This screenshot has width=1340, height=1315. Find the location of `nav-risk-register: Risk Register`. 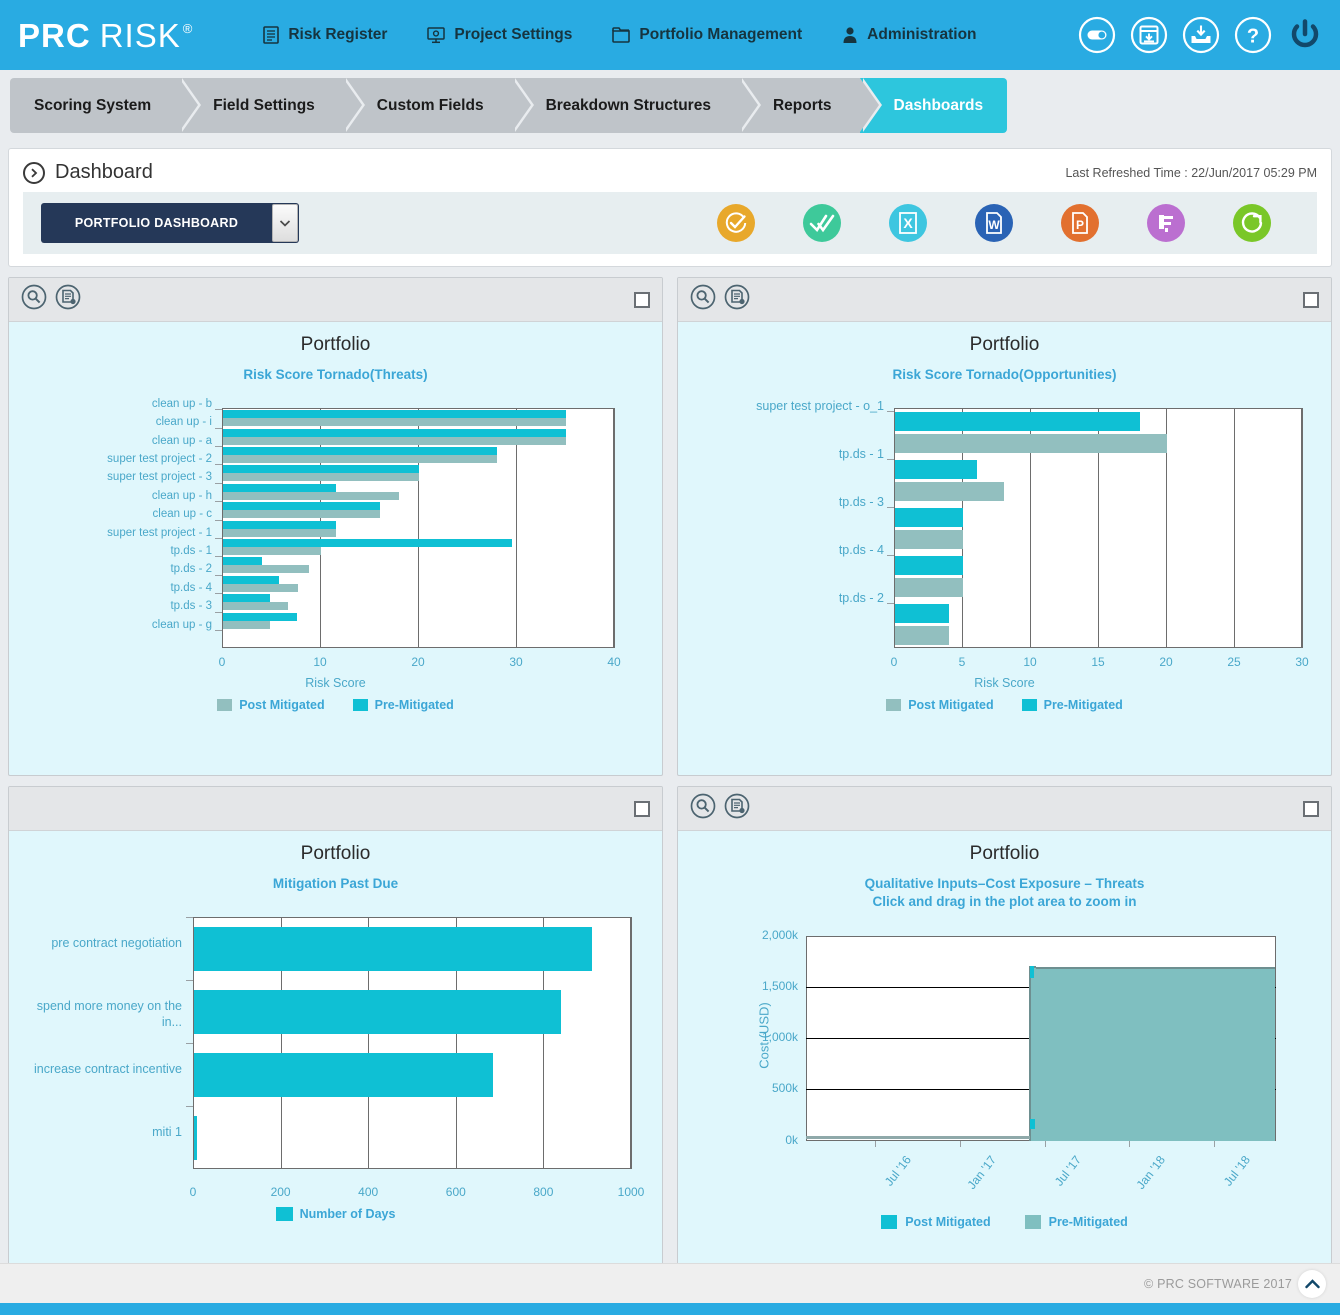

nav-risk-register: Risk Register is located at coordinates (325, 35).